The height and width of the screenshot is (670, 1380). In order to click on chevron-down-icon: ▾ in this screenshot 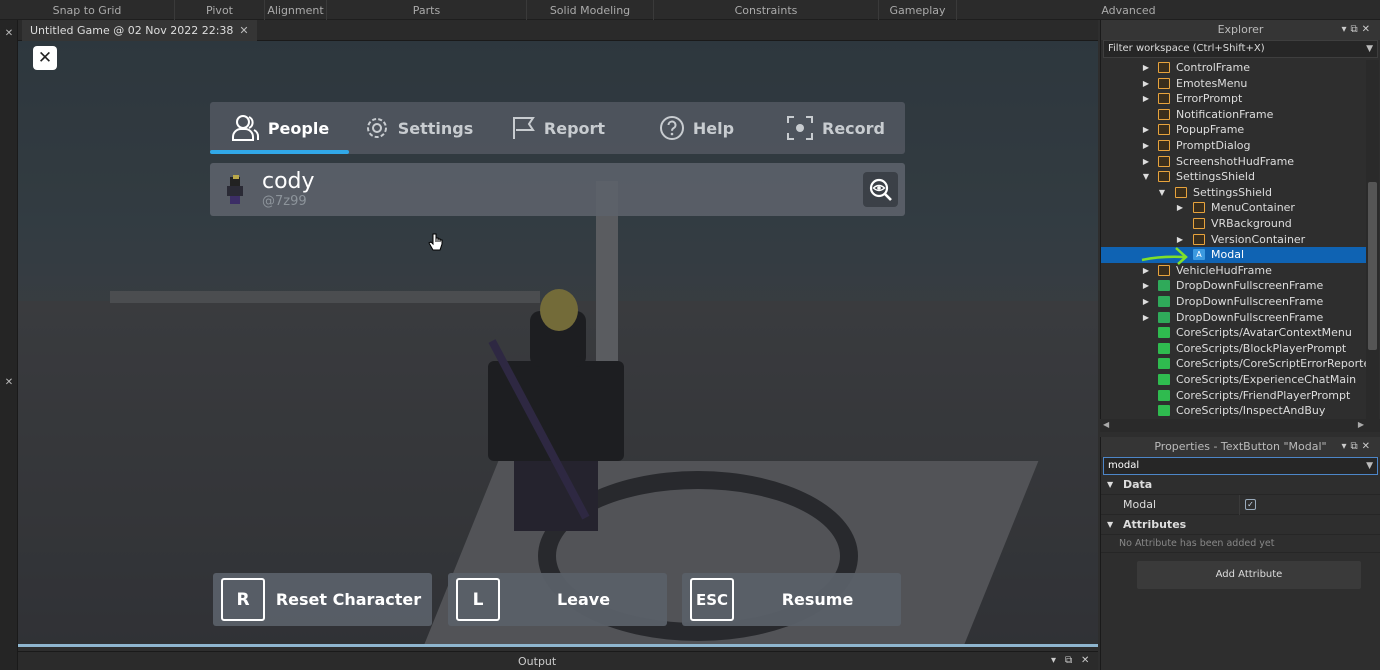, I will do `click(1053, 660)`.